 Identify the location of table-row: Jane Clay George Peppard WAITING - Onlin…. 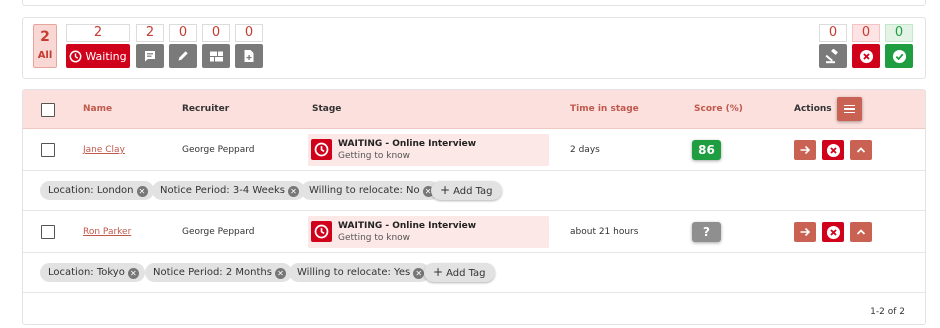
(474, 150).